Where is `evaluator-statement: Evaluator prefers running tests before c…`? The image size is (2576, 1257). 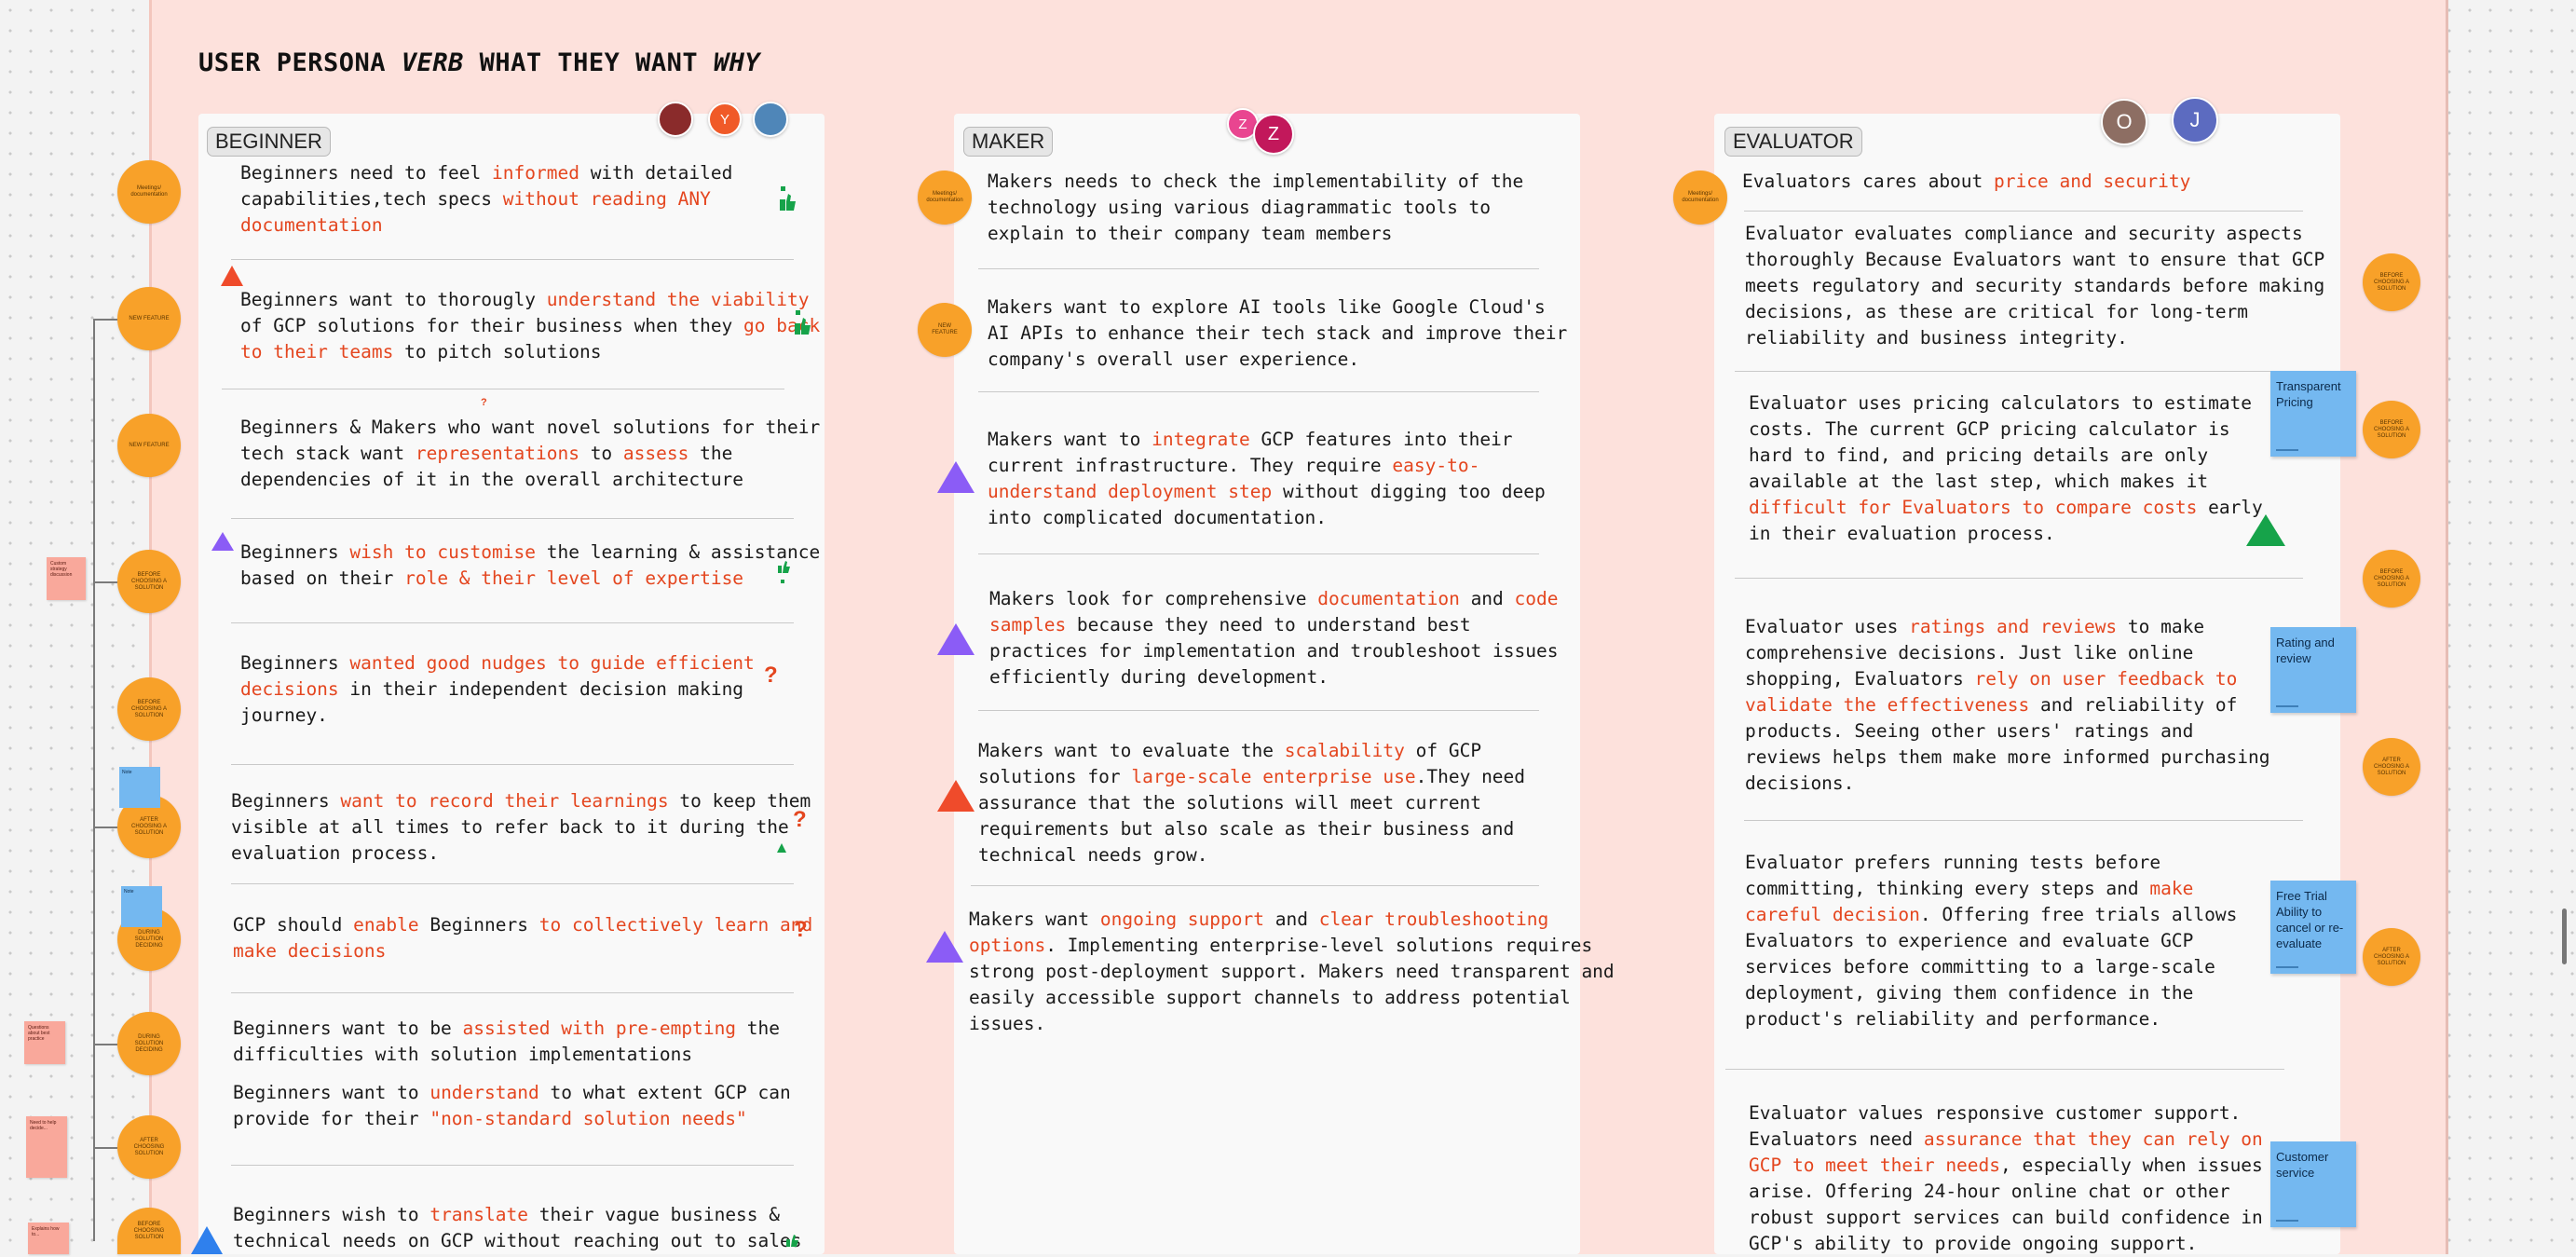 evaluator-statement: Evaluator prefers running tests before c… is located at coordinates (1991, 941).